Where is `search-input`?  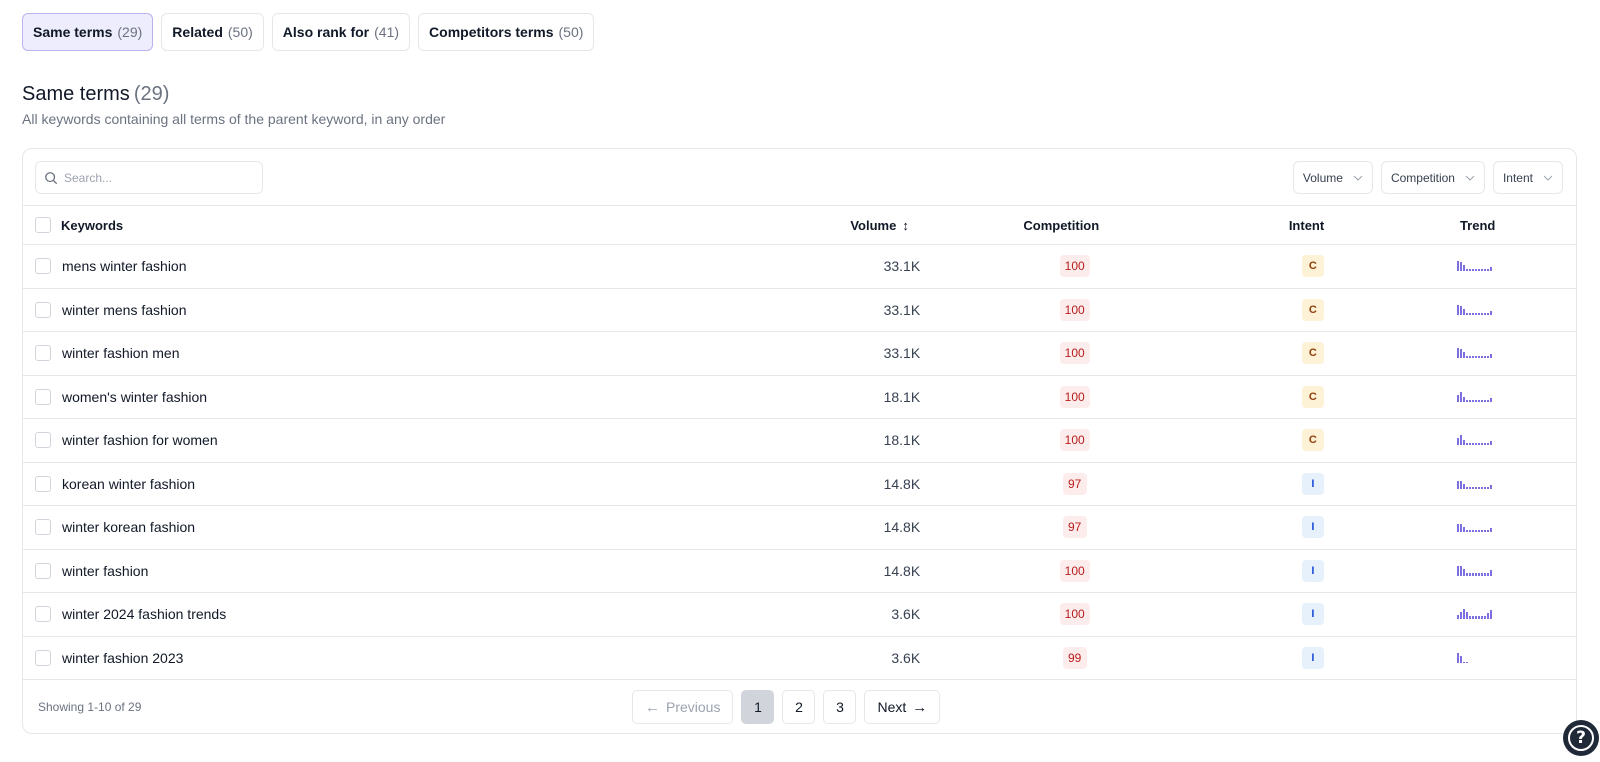 search-input is located at coordinates (154, 177).